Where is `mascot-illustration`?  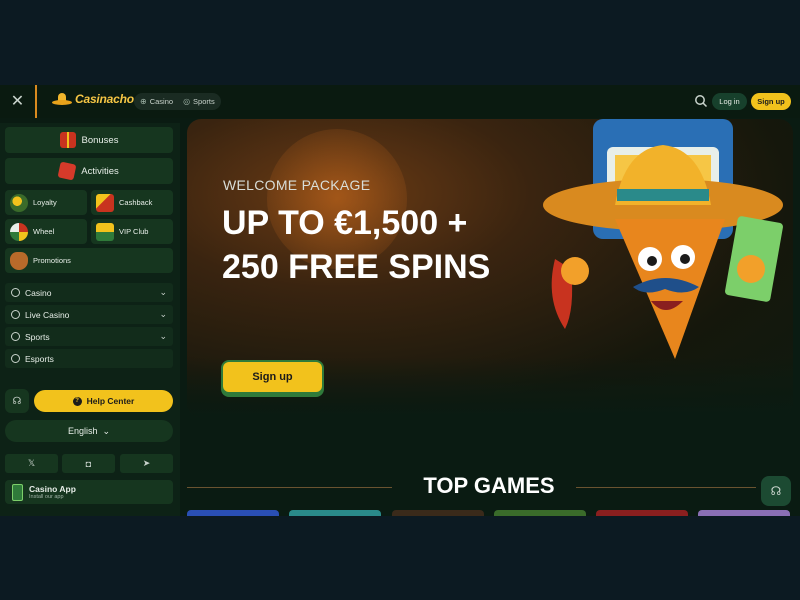 mascot-illustration is located at coordinates (663, 239).